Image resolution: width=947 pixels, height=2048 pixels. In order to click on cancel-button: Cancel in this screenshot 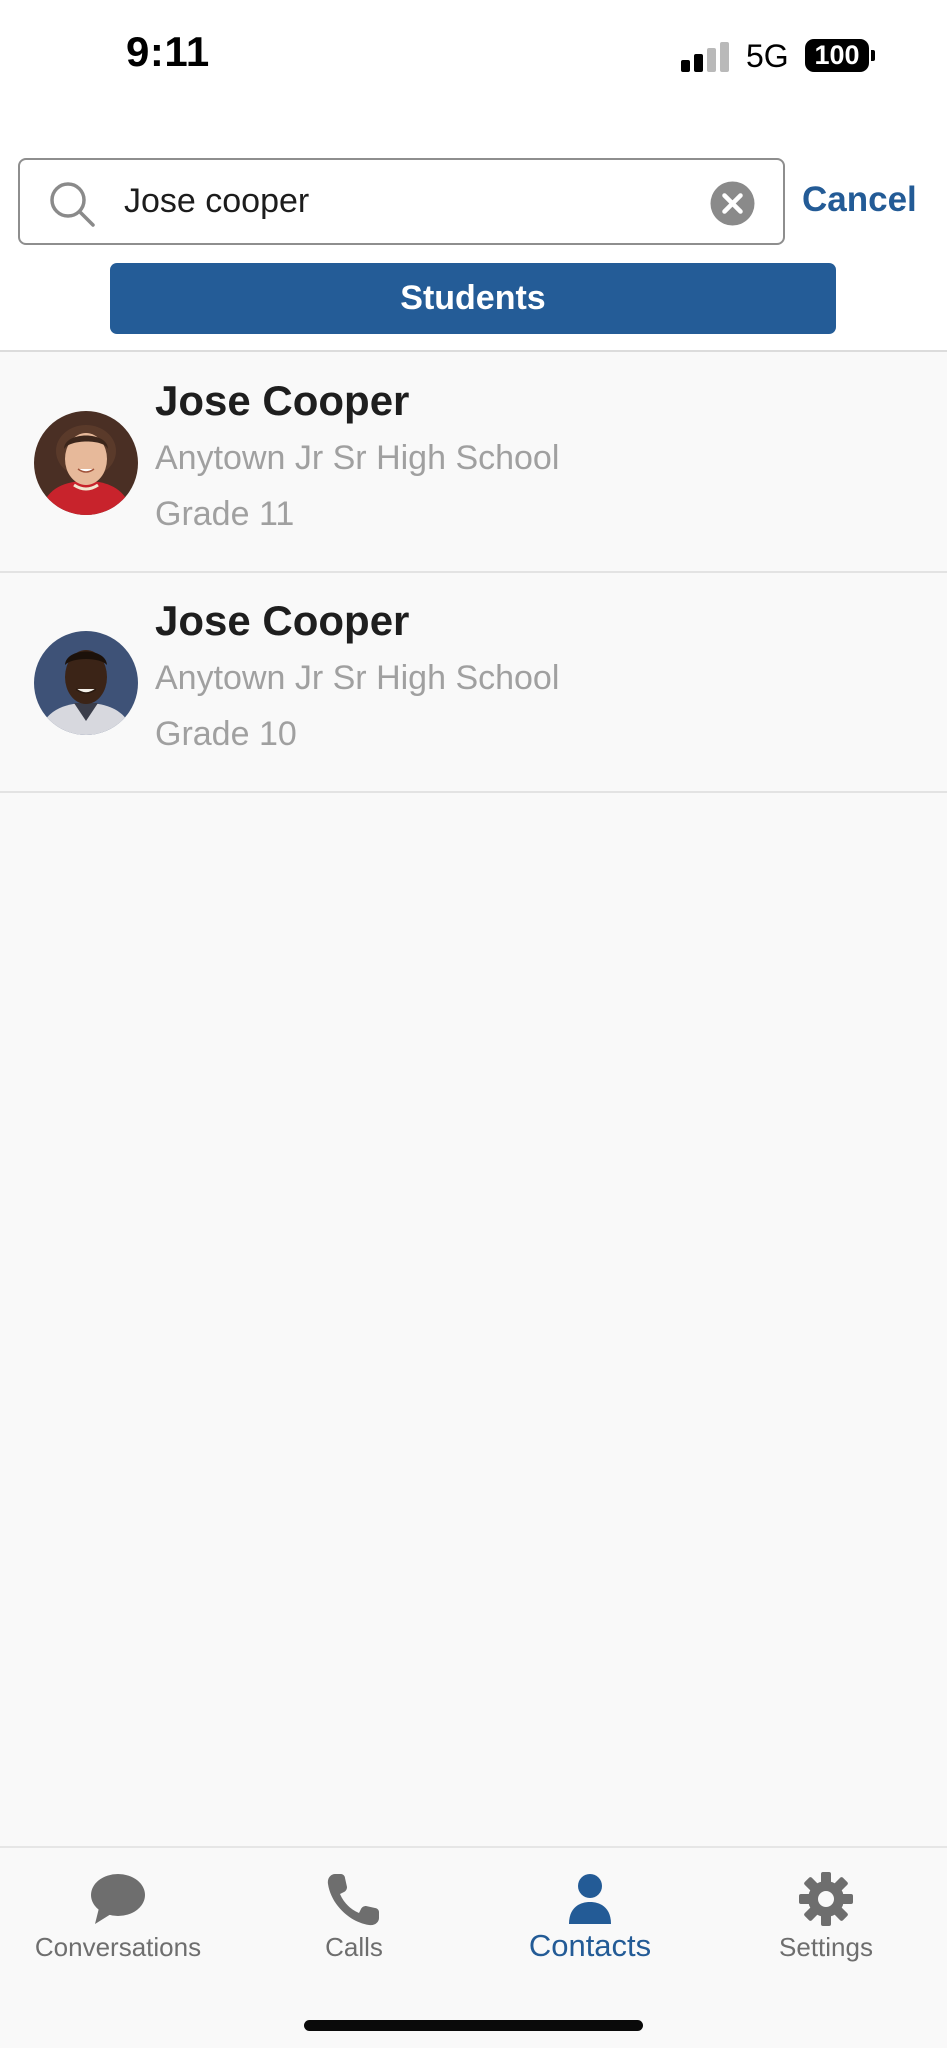, I will do `click(859, 200)`.